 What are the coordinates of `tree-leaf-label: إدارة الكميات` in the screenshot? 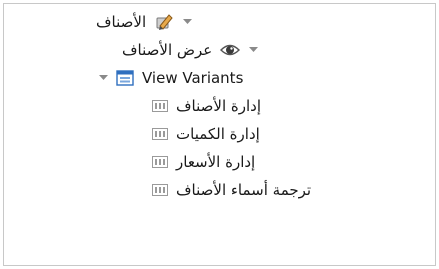 It's located at (218, 134).